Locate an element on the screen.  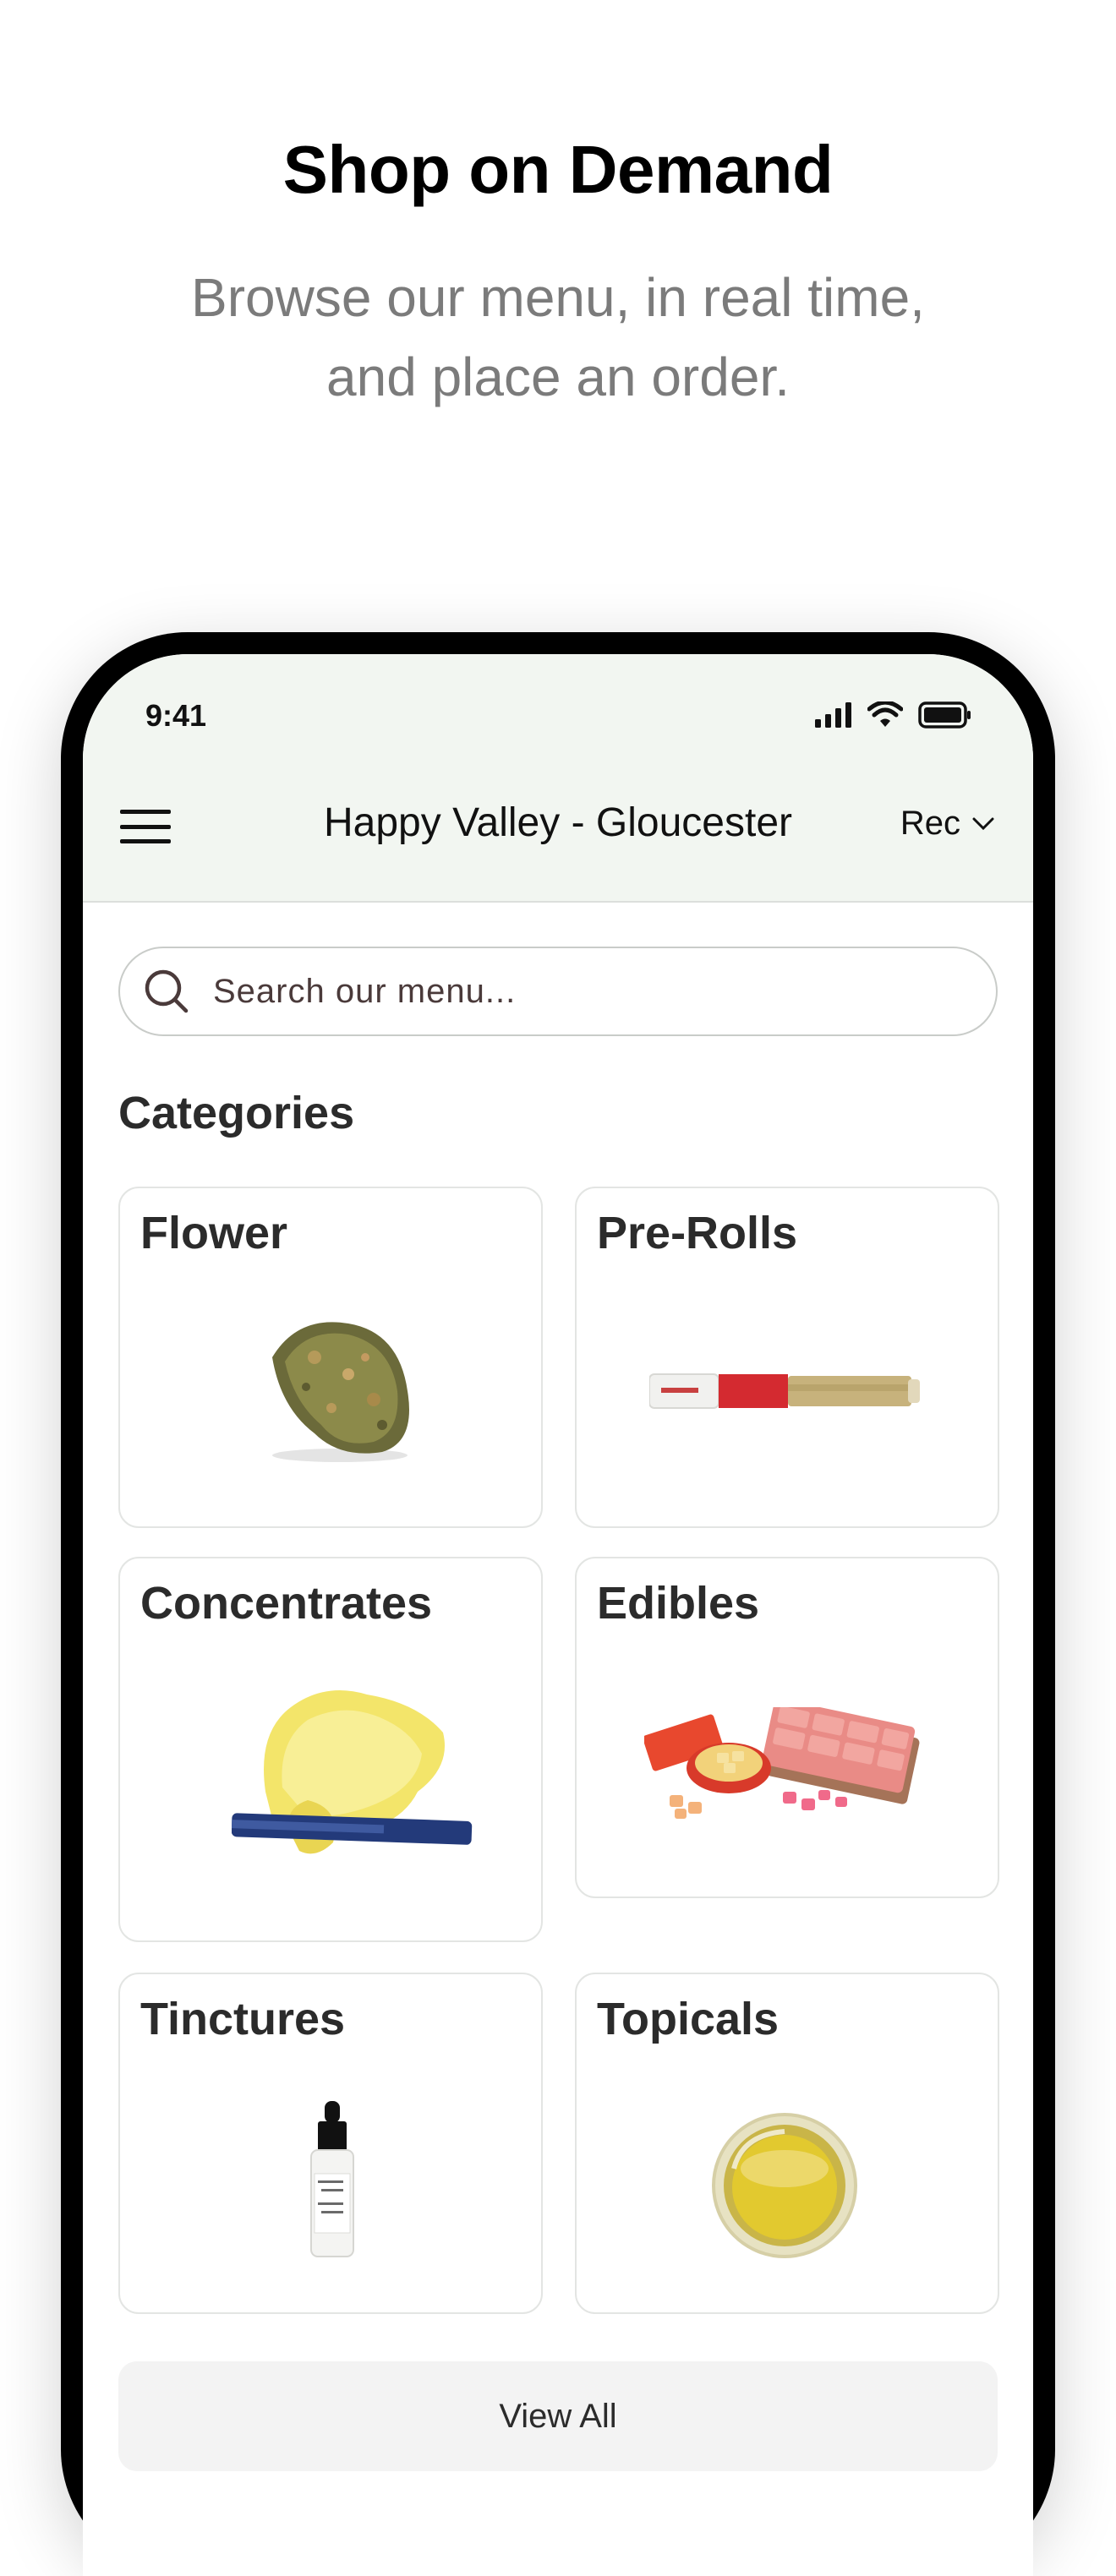
signal-icon is located at coordinates (833, 715).